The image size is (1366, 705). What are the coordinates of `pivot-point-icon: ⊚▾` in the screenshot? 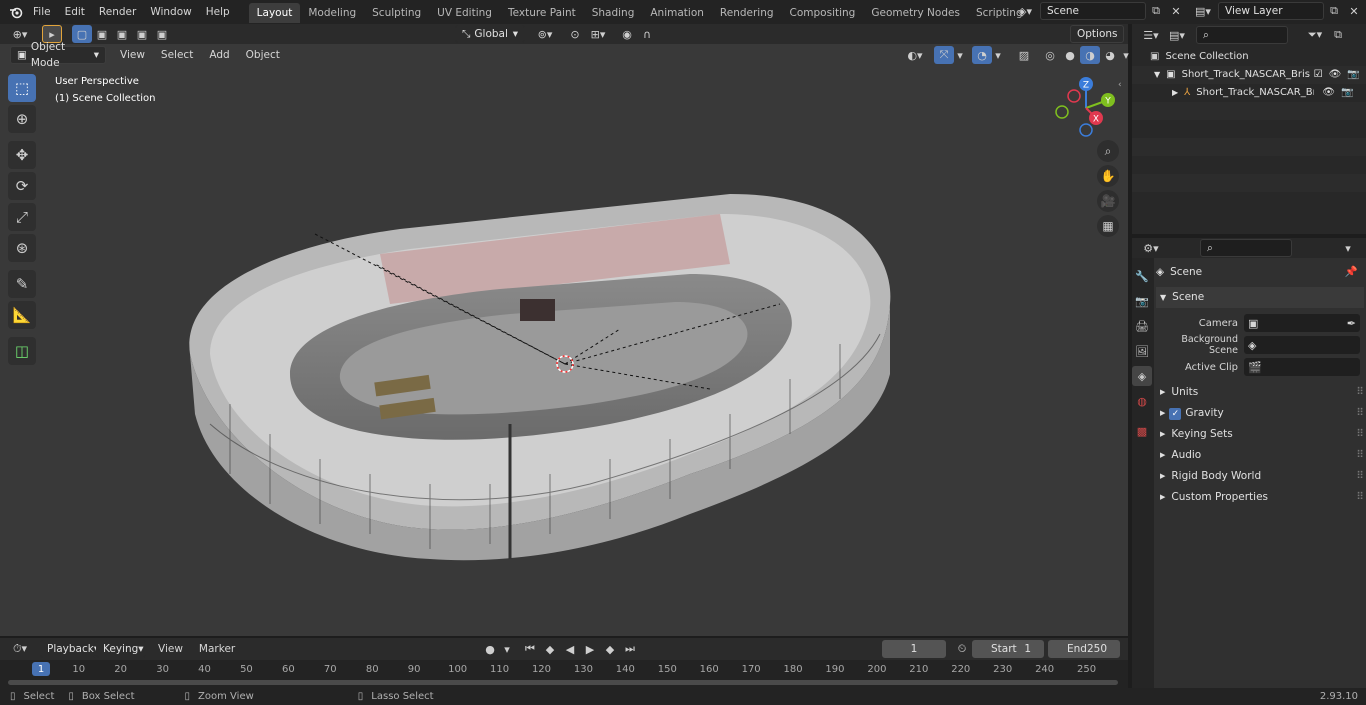 It's located at (545, 34).